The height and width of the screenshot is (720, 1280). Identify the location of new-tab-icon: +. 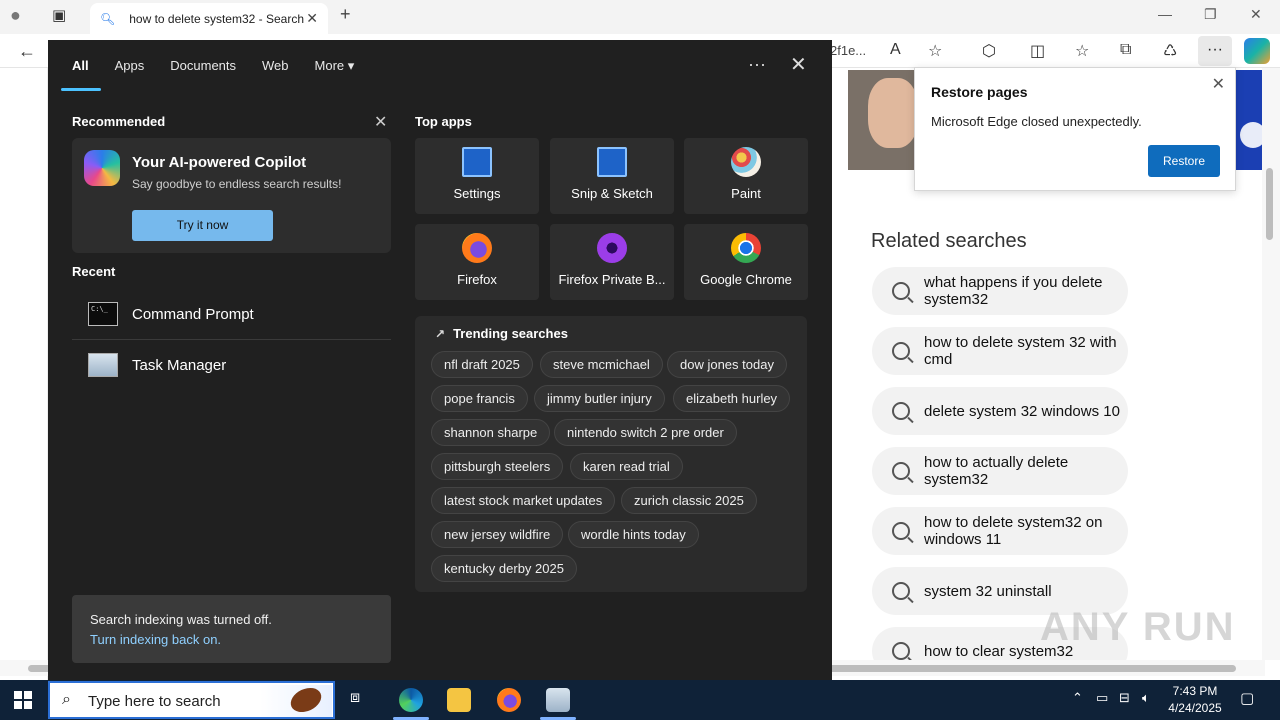
(345, 14).